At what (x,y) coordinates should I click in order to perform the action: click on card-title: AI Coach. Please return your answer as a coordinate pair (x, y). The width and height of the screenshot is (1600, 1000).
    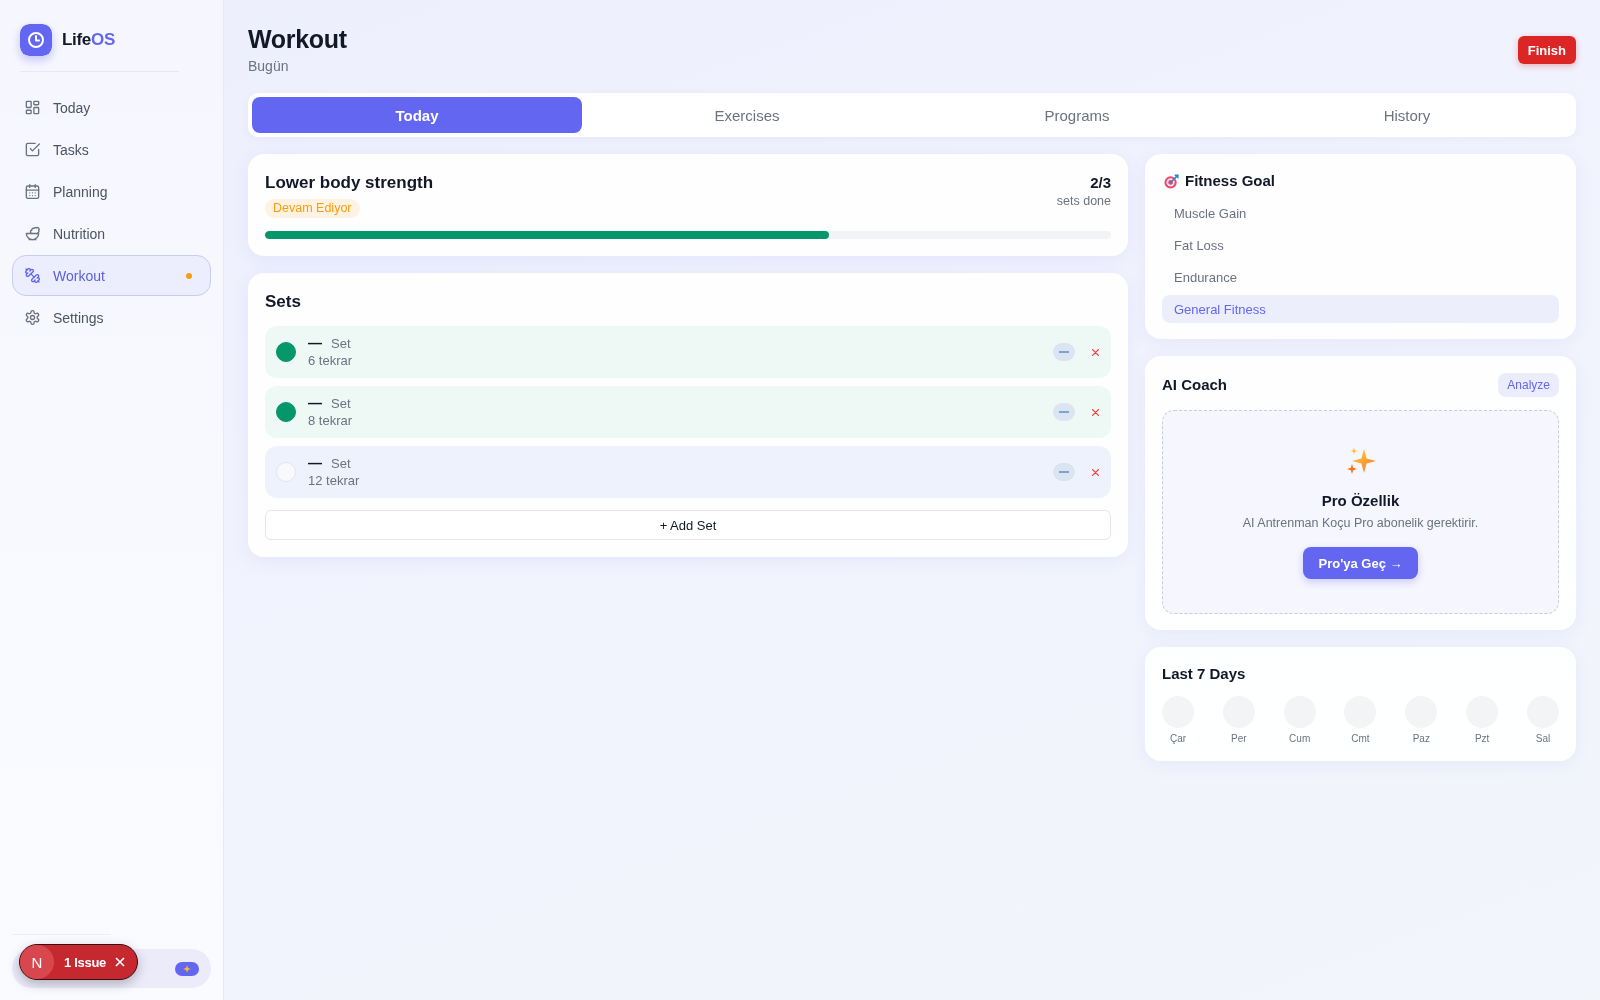
    Looking at the image, I should click on (1194, 385).